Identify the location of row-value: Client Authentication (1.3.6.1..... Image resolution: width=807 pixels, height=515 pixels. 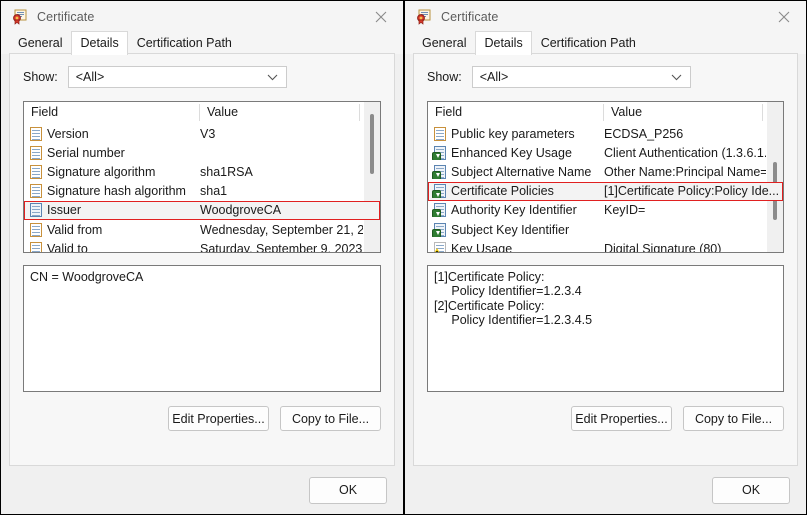
(691, 152).